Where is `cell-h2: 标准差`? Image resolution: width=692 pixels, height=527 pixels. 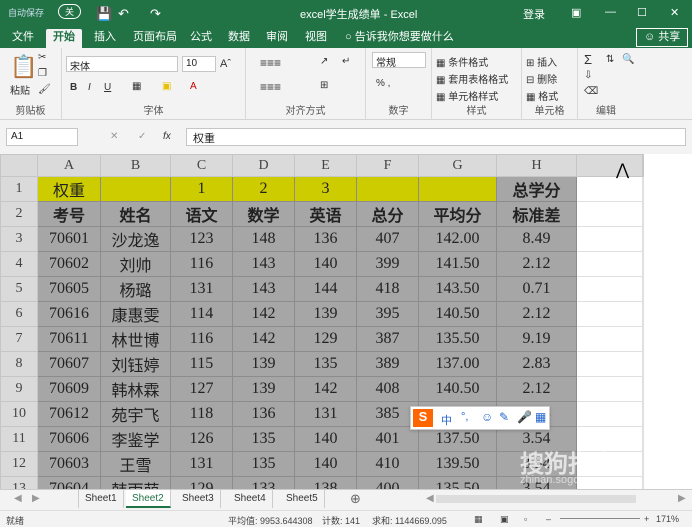
cell-h2: 标准差 is located at coordinates (536, 214).